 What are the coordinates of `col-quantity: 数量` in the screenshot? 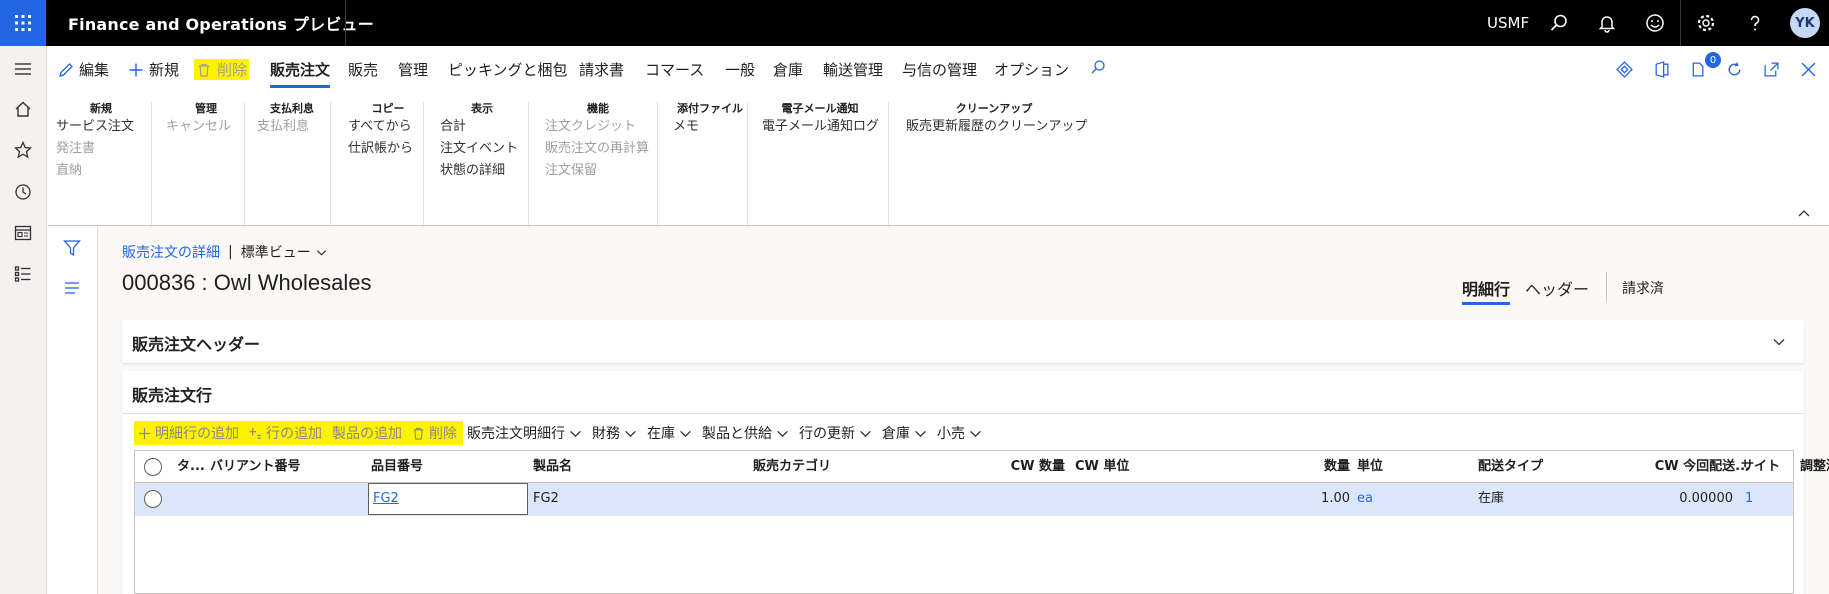 It's located at (1307, 467).